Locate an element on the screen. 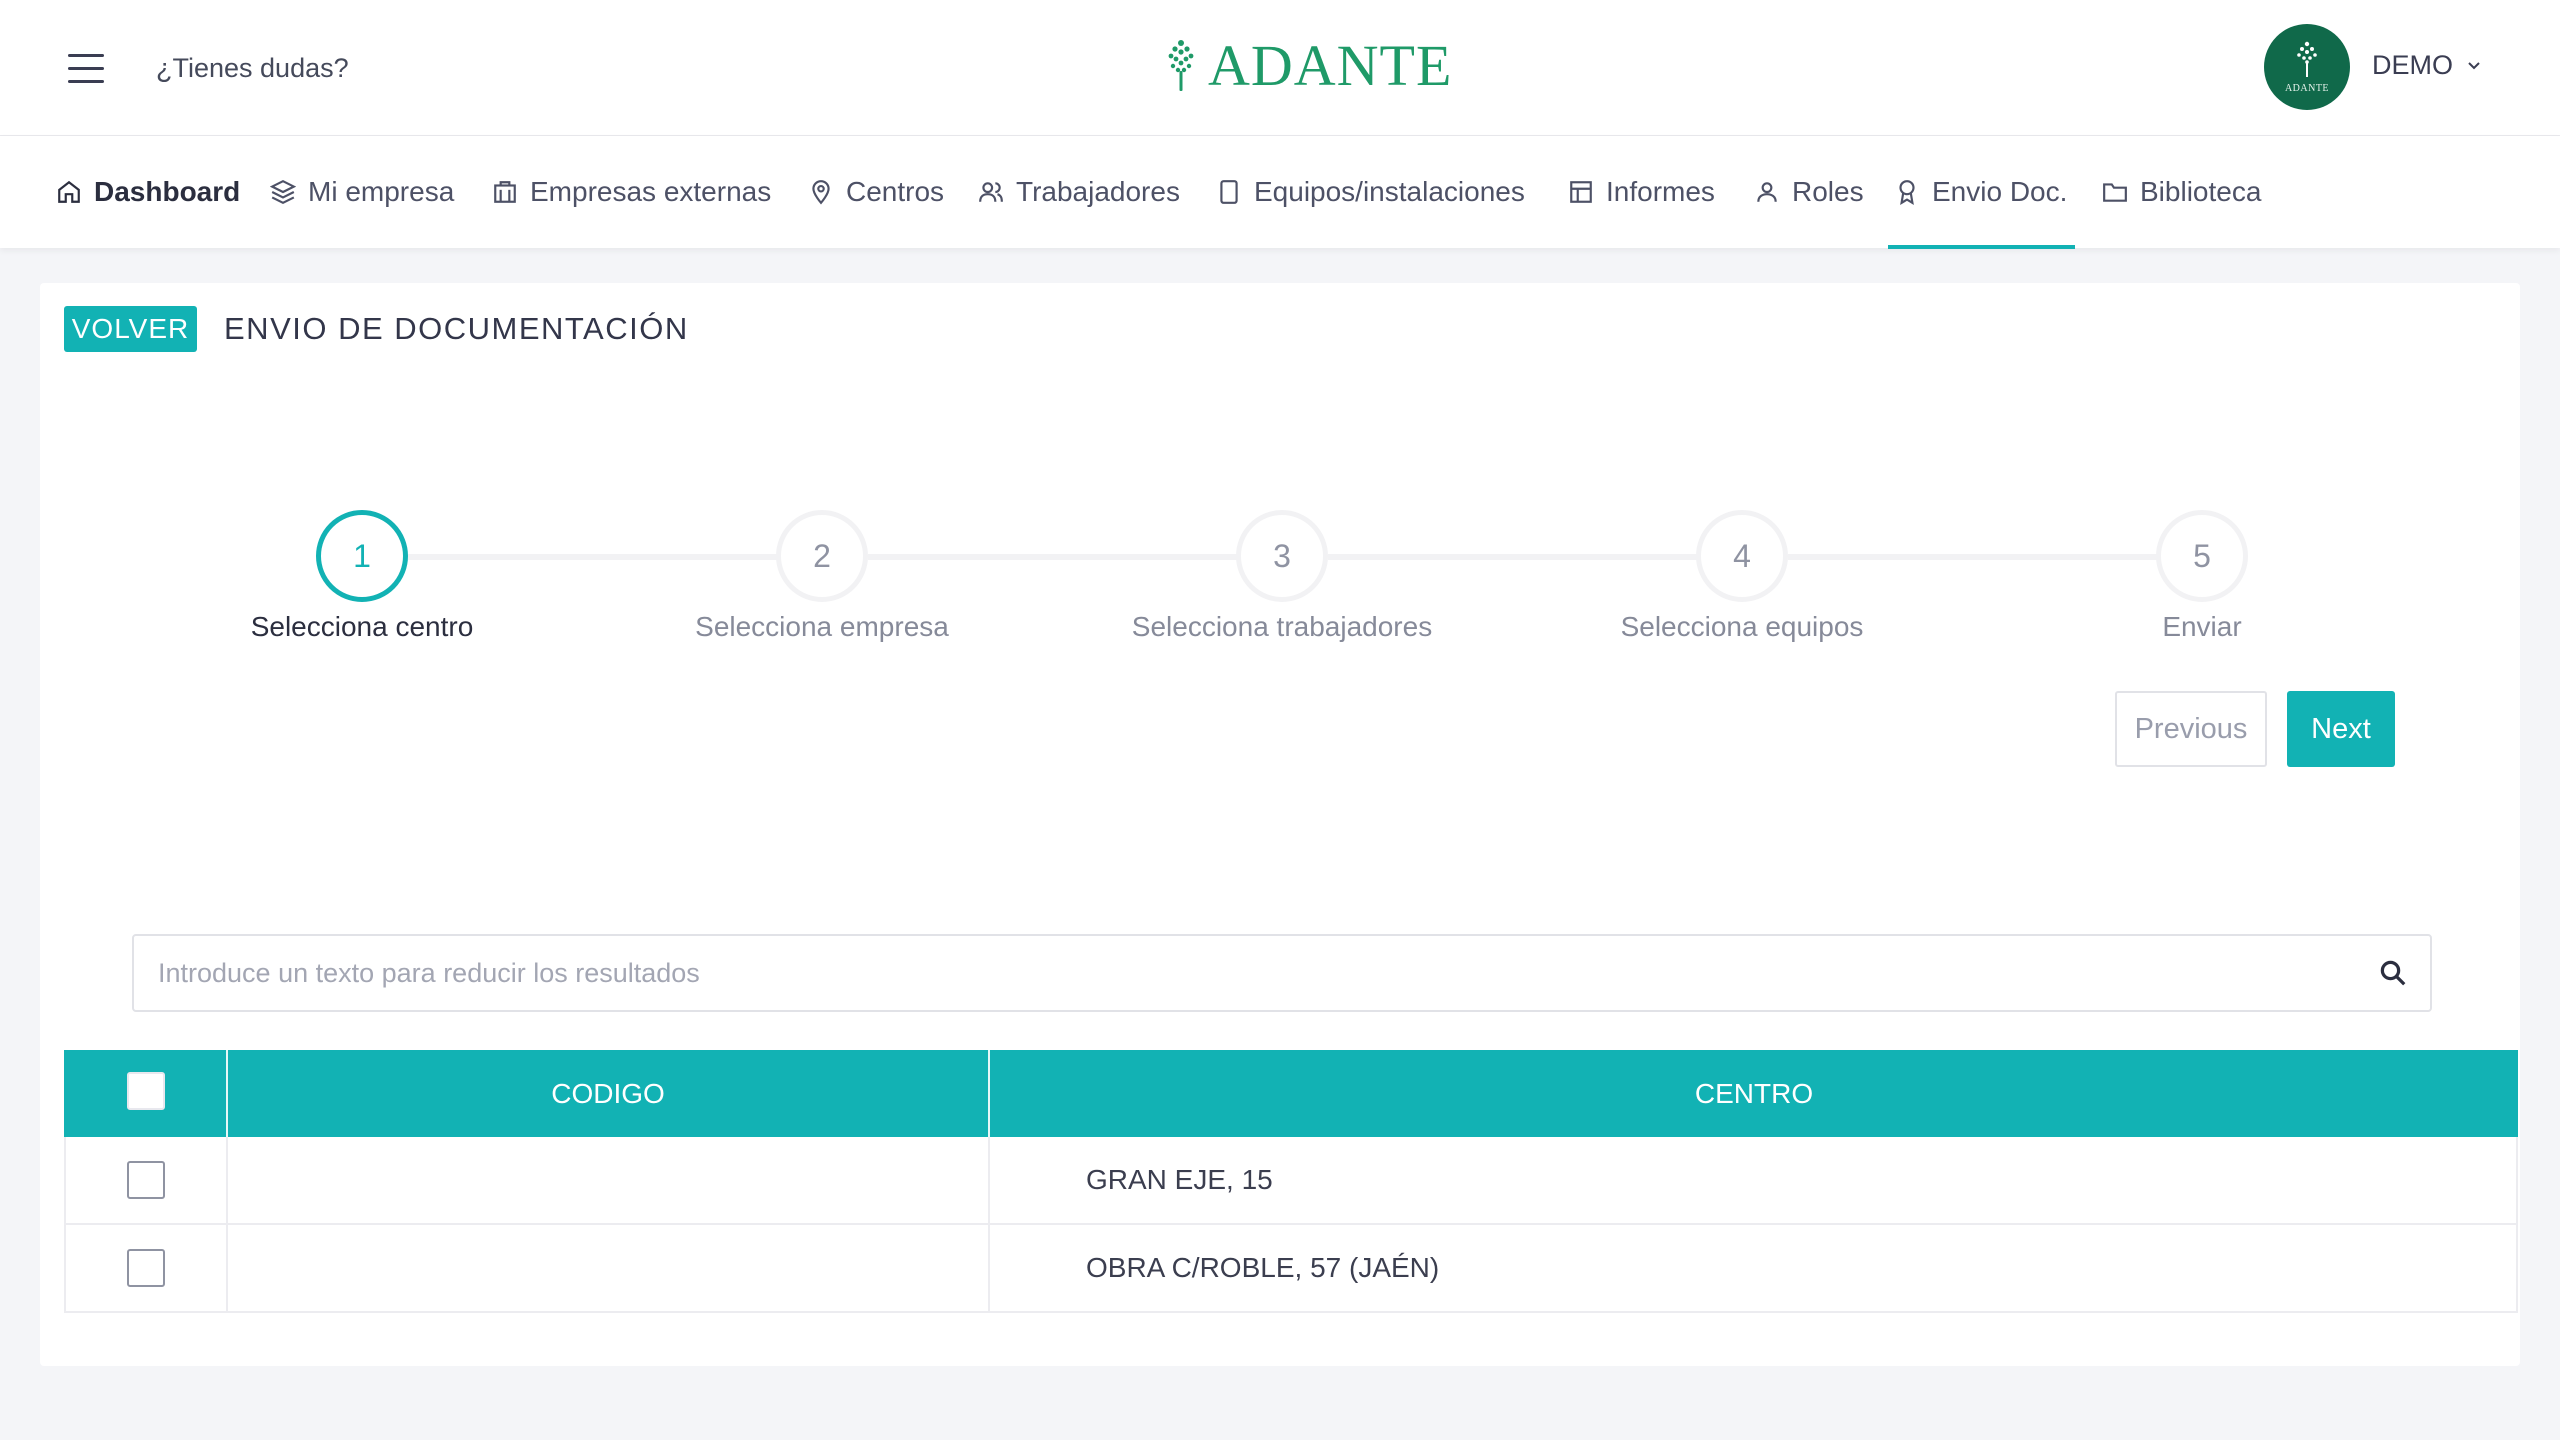  search-input is located at coordinates (1249, 973).